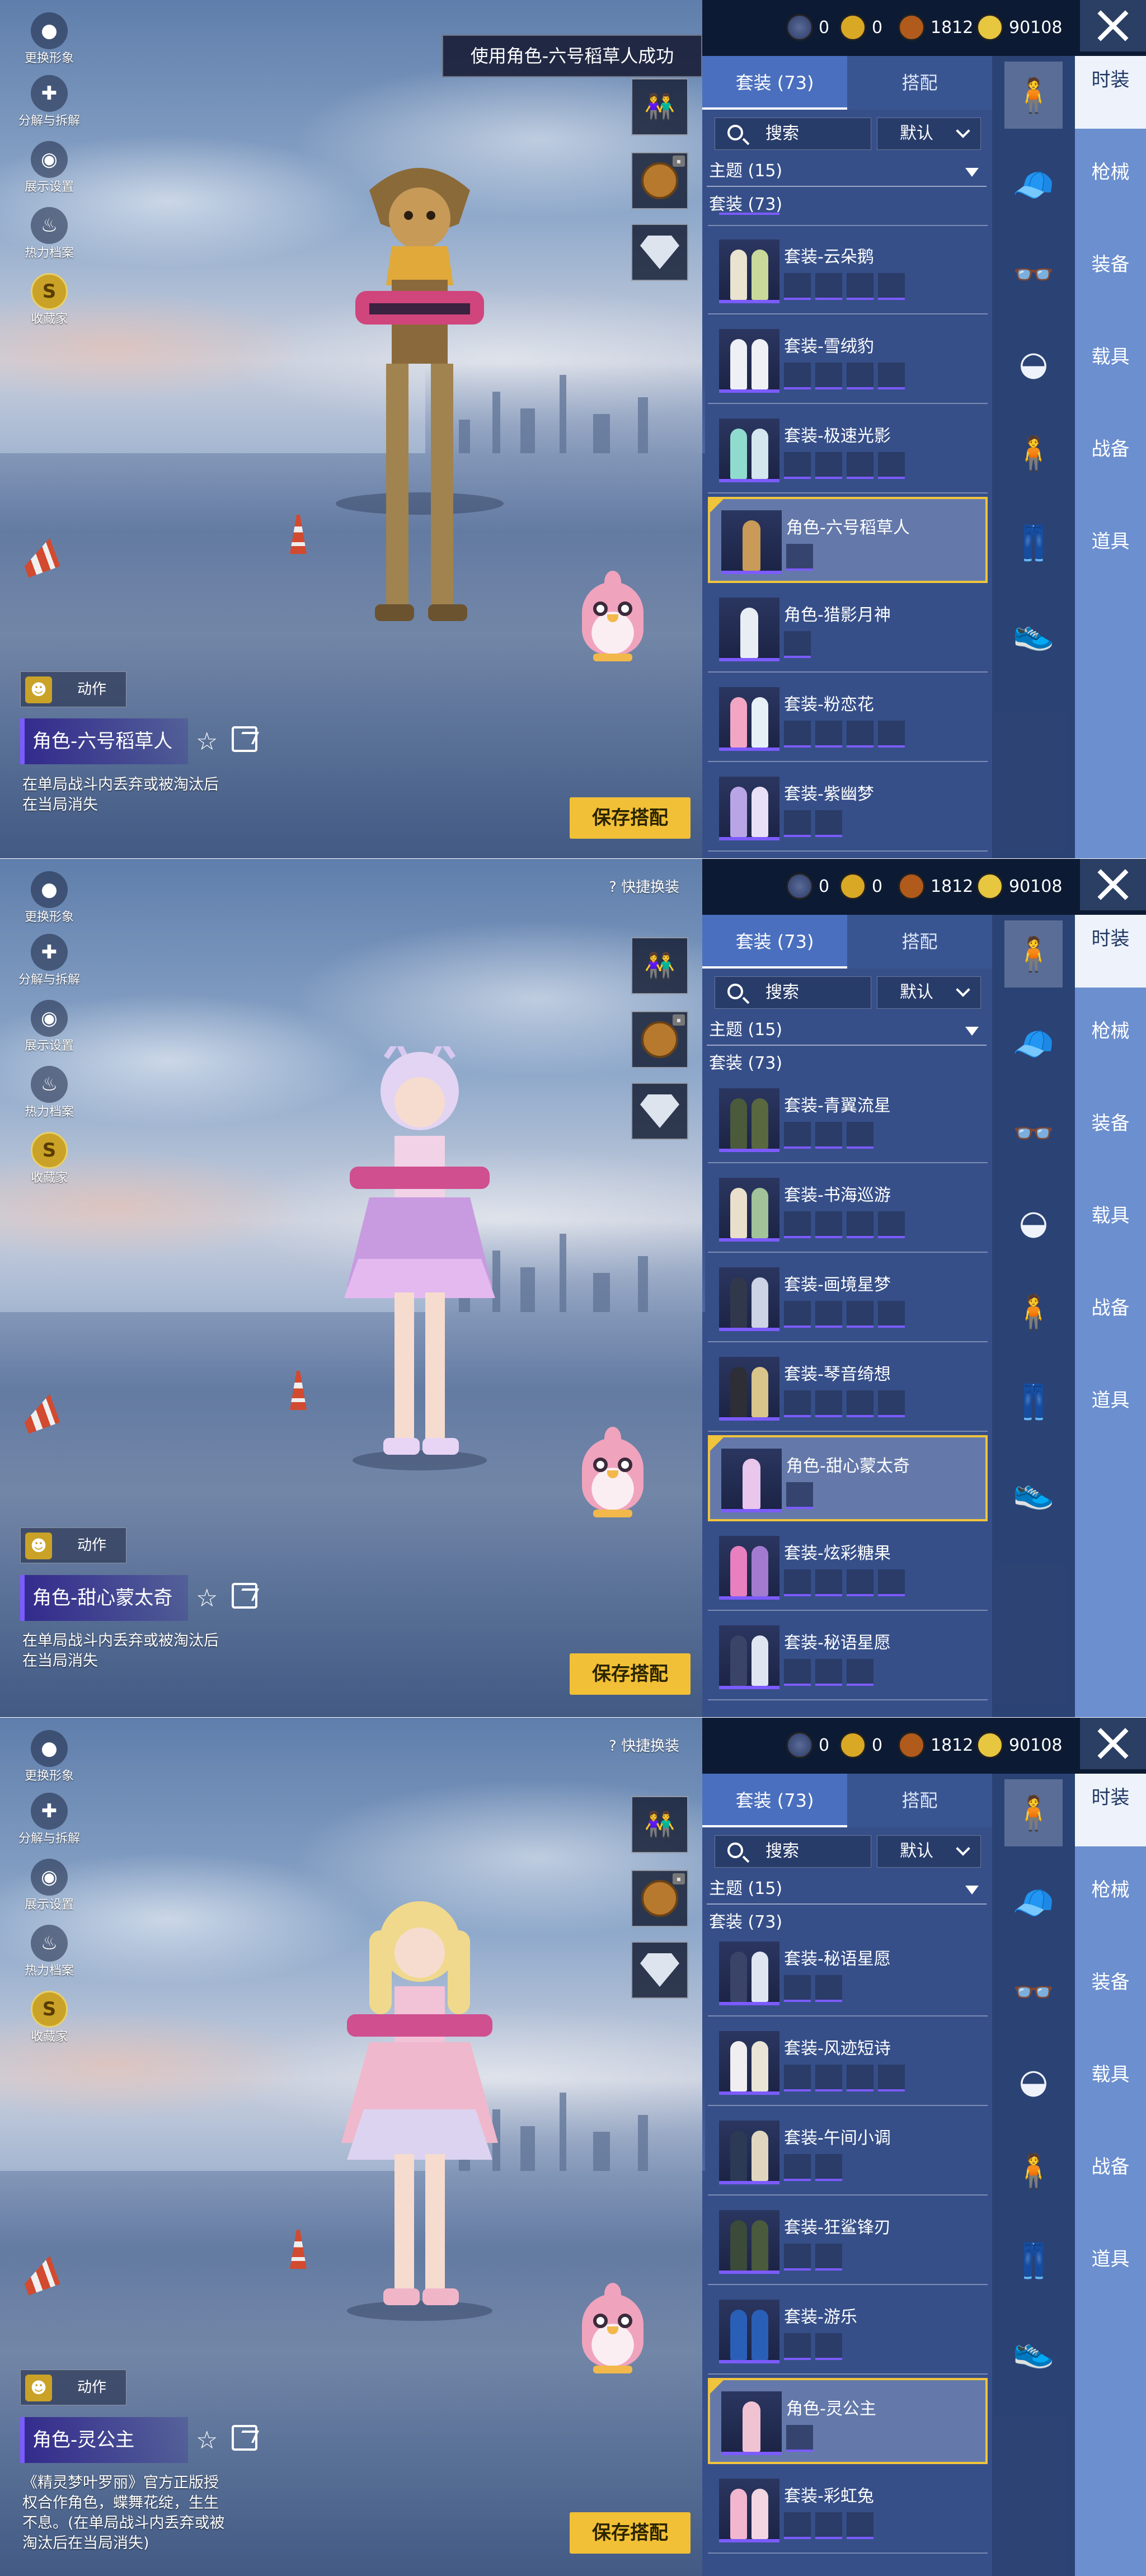 Image resolution: width=1146 pixels, height=2576 pixels. I want to click on list-item: 套装-粉恋花, so click(848, 719).